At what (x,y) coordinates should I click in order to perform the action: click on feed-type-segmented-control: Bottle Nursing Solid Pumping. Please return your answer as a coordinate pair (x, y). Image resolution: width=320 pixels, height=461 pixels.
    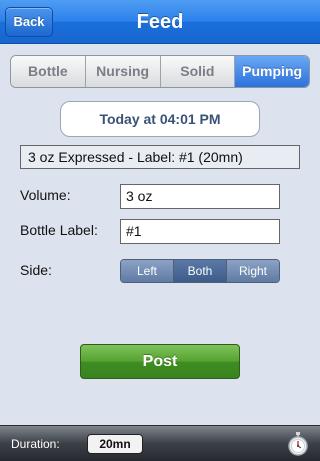
    Looking at the image, I should click on (160, 71).